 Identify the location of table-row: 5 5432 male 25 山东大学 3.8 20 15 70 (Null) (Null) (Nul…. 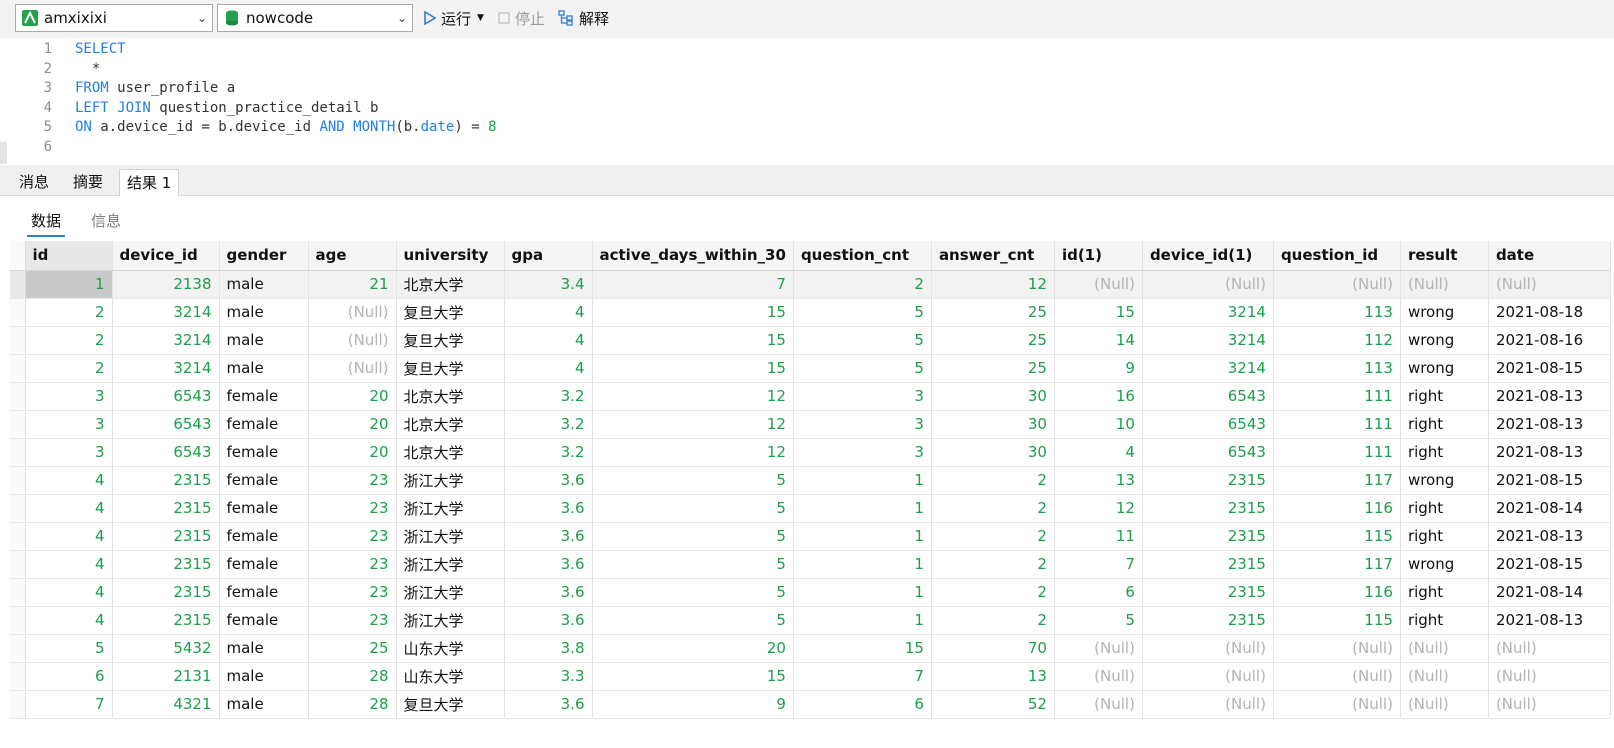
(810, 648).